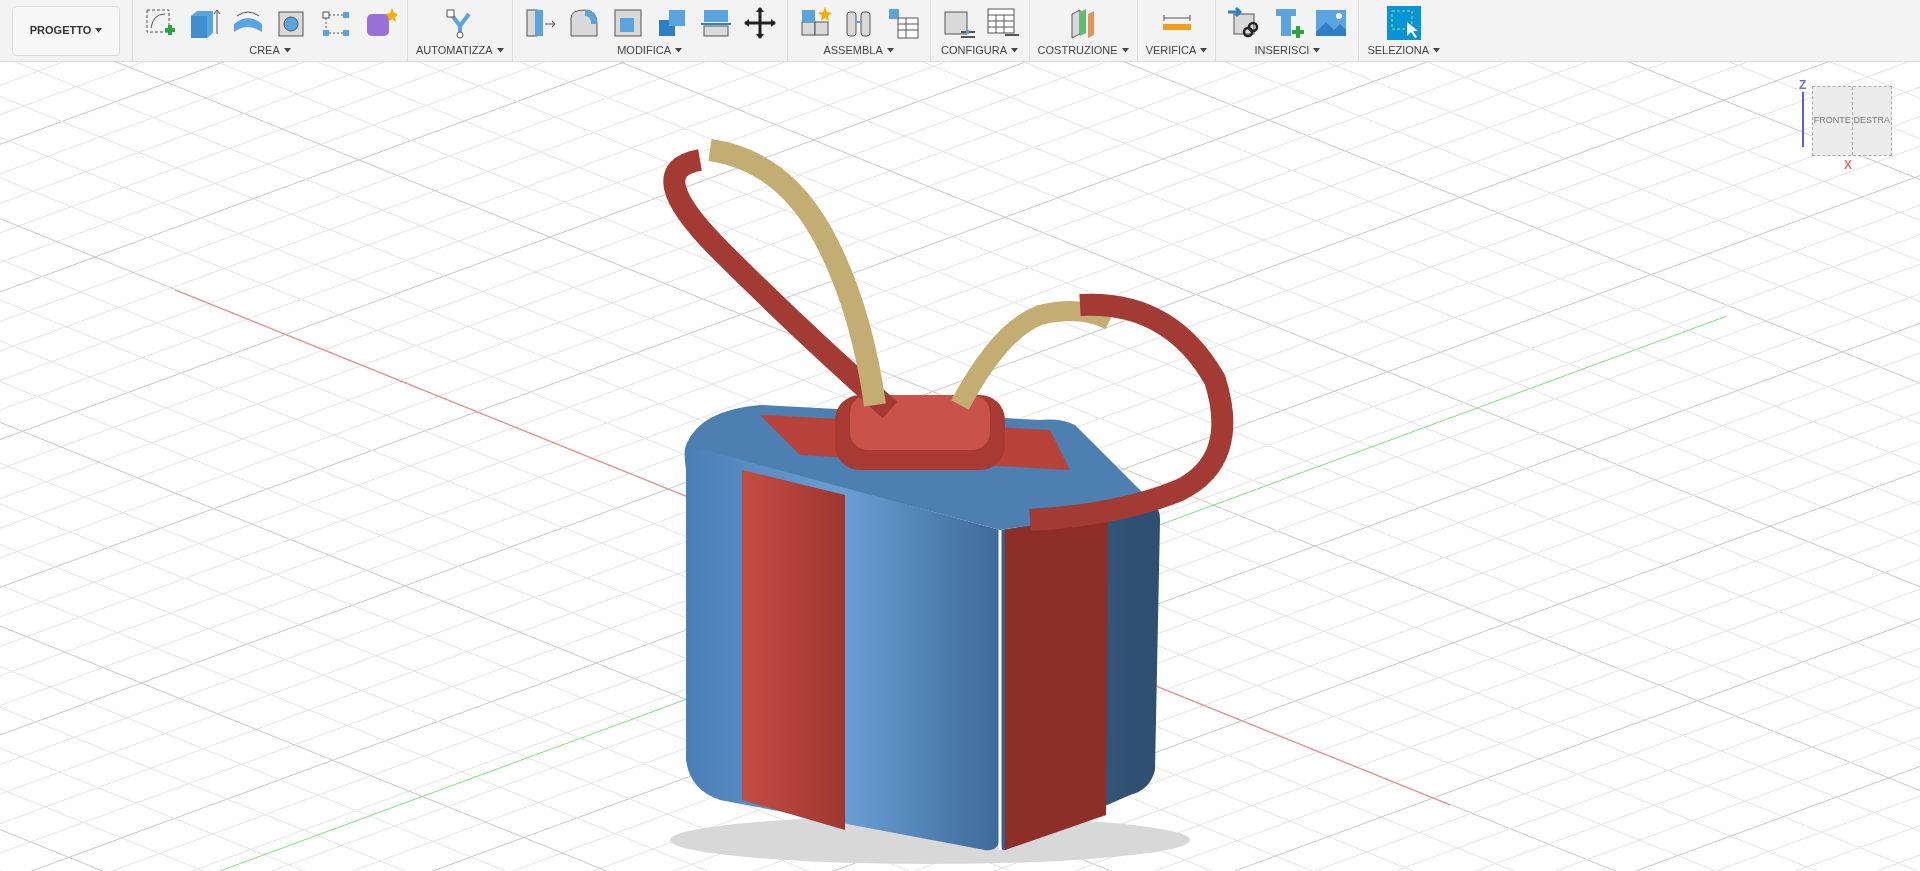  What do you see at coordinates (980, 50) in the screenshot?
I see `toolbar-group-menu: CONFIGURA` at bounding box center [980, 50].